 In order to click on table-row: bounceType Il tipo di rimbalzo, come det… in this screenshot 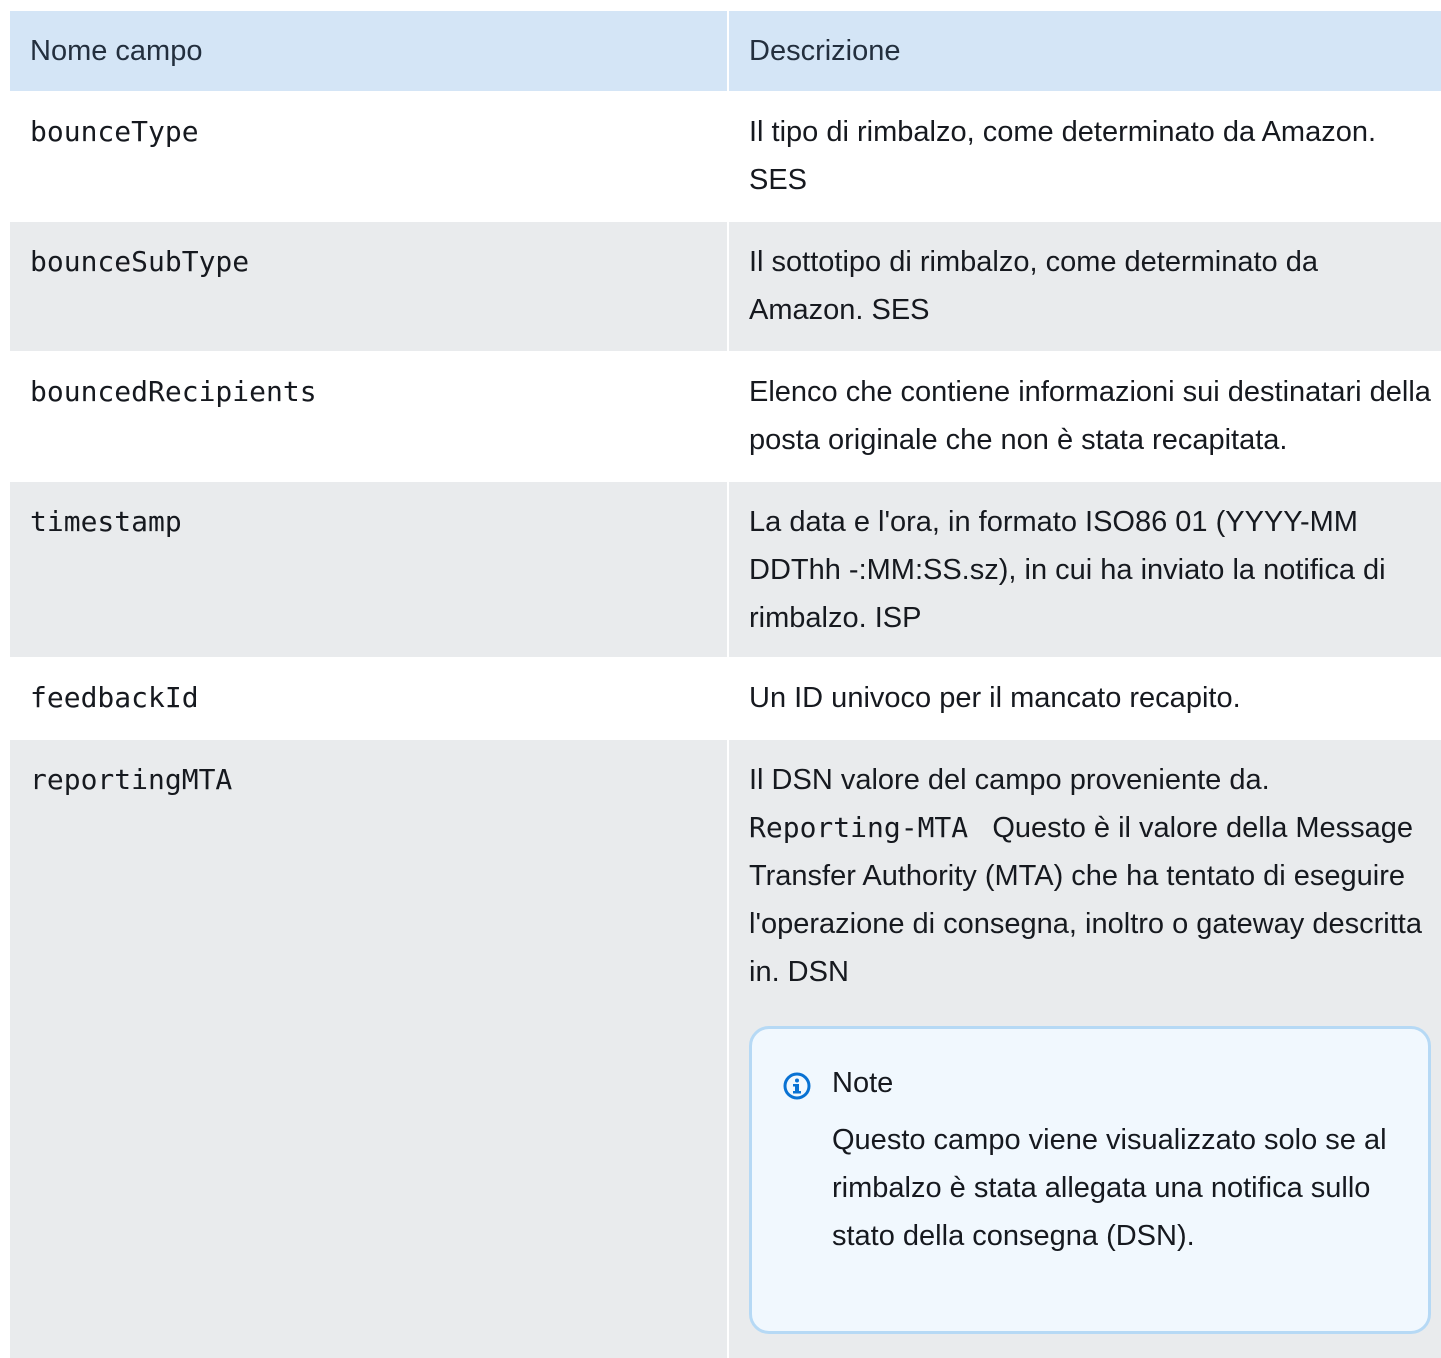, I will do `click(725, 156)`.